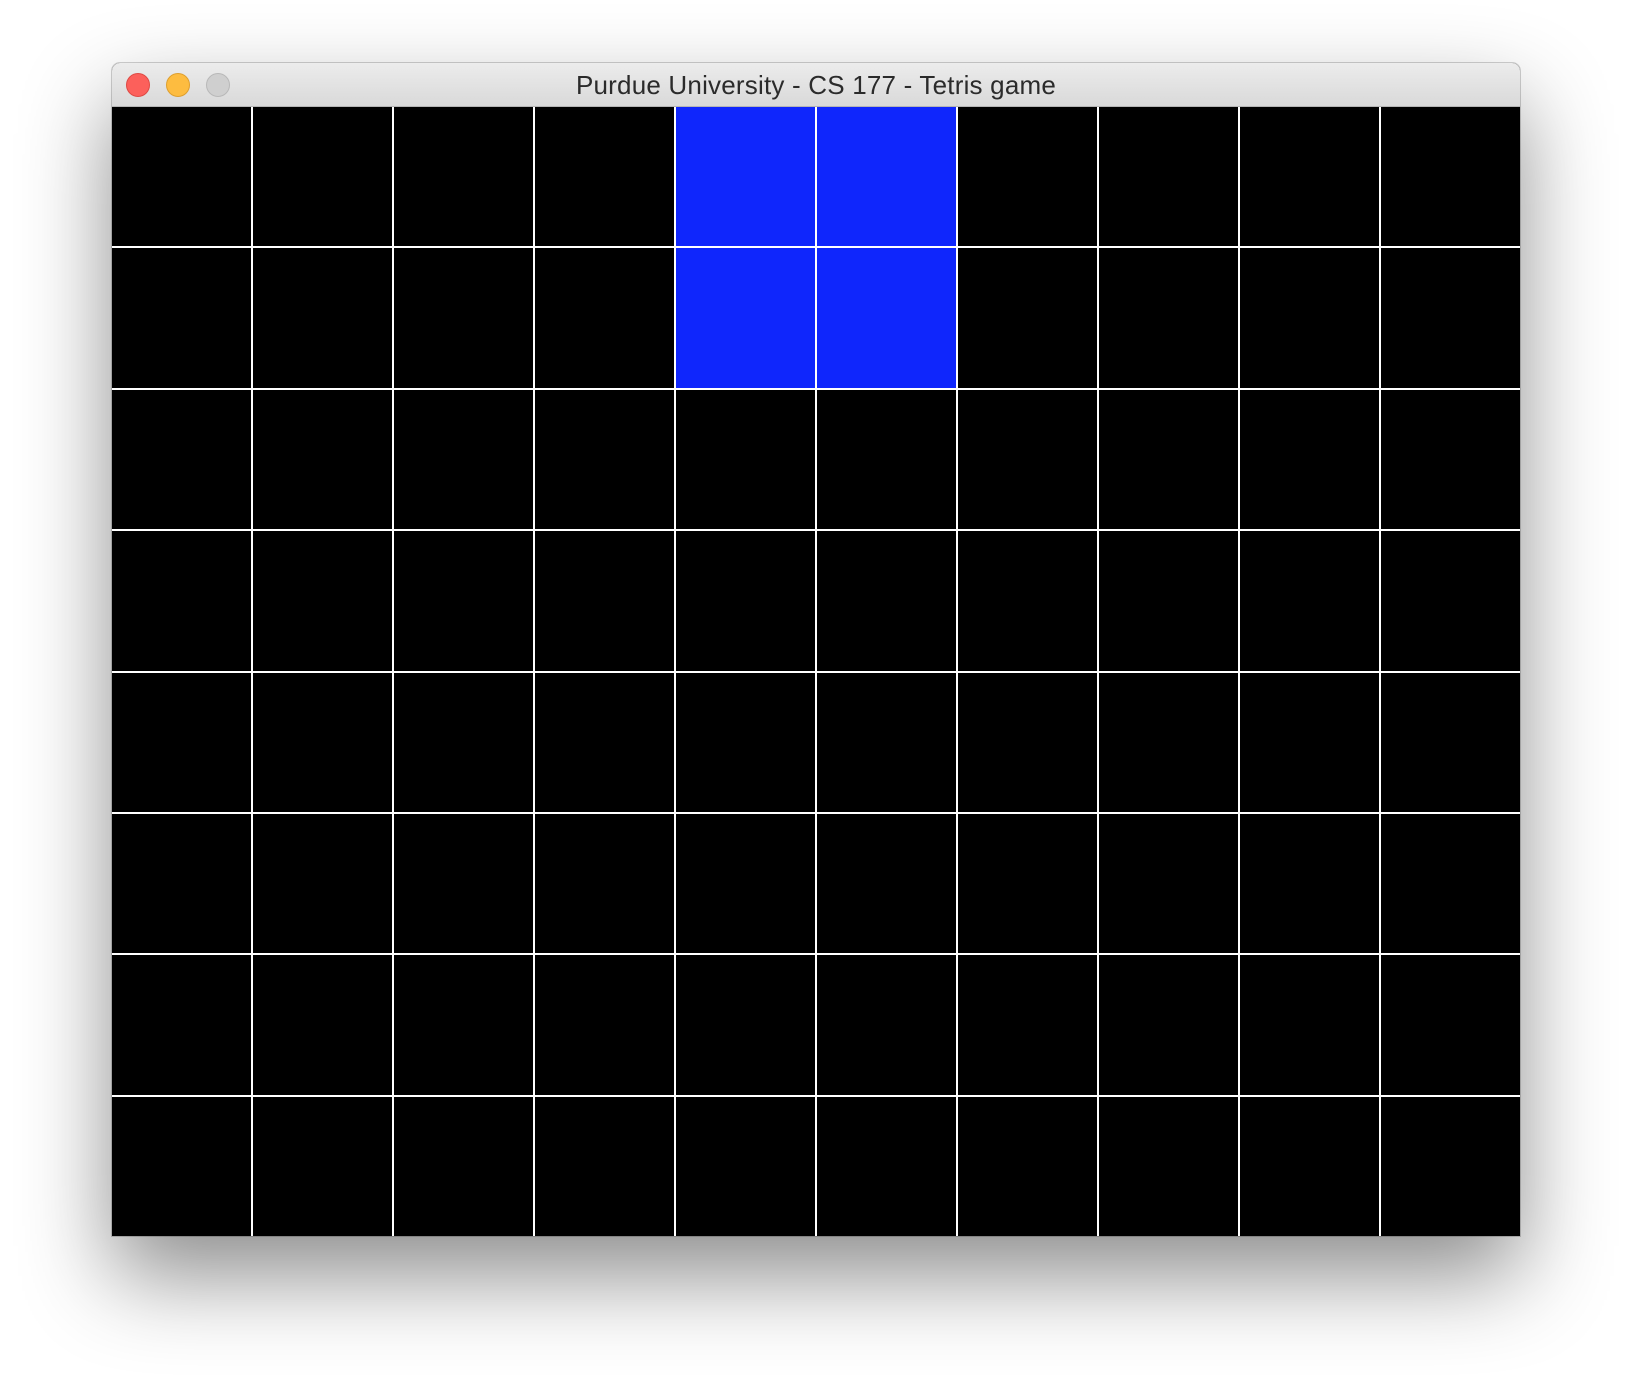 The image size is (1626, 1390). I want to click on window-title: Purdue University - CS 177 - Tetris game, so click(816, 85).